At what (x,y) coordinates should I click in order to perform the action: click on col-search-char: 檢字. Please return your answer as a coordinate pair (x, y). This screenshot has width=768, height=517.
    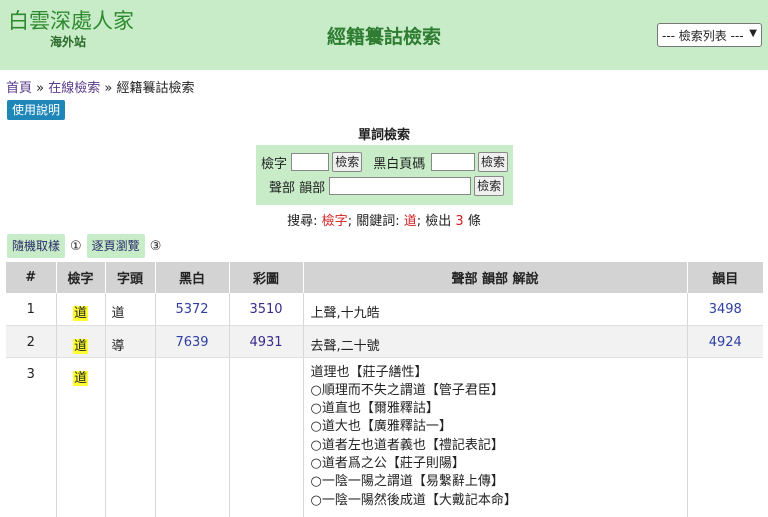
    Looking at the image, I should click on (81, 277).